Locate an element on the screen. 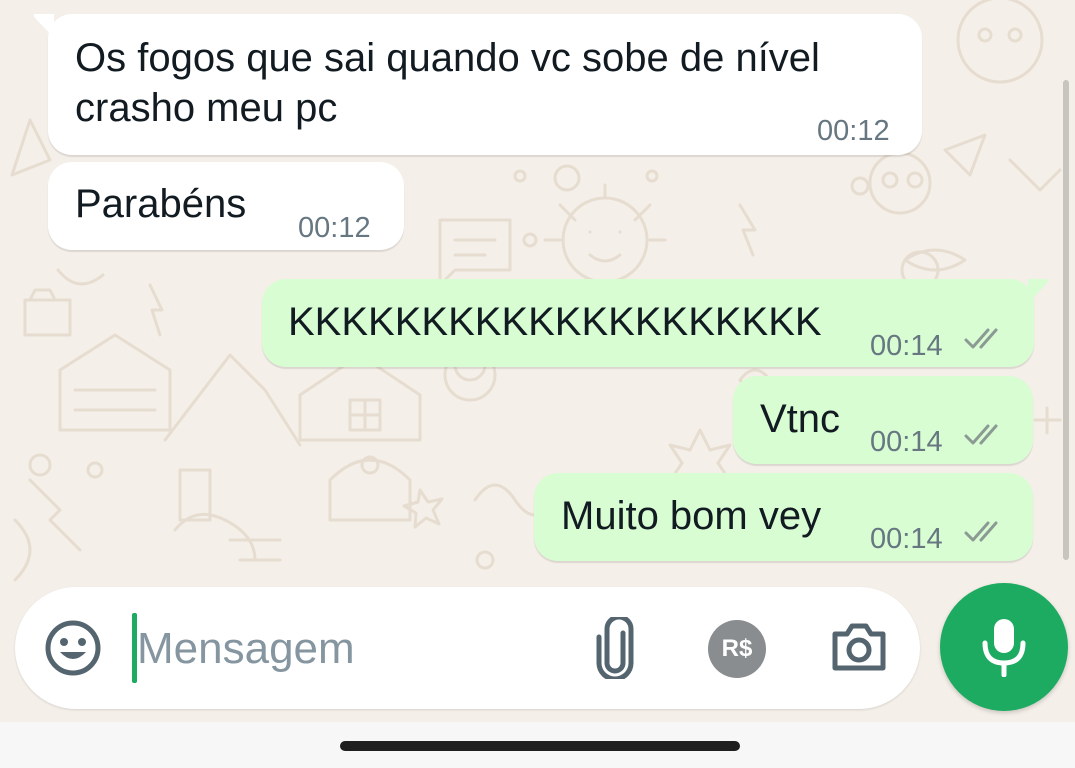 The height and width of the screenshot is (768, 1075). payment-button: R$ is located at coordinates (737, 649).